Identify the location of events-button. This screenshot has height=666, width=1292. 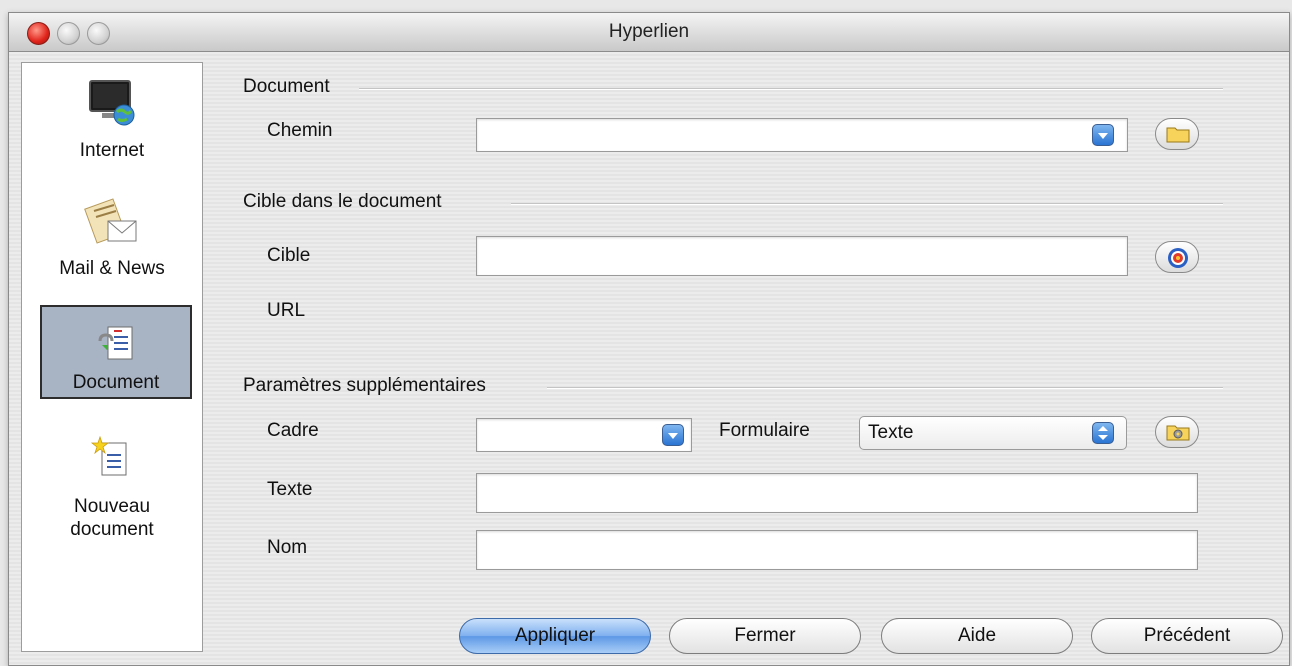
(1177, 432).